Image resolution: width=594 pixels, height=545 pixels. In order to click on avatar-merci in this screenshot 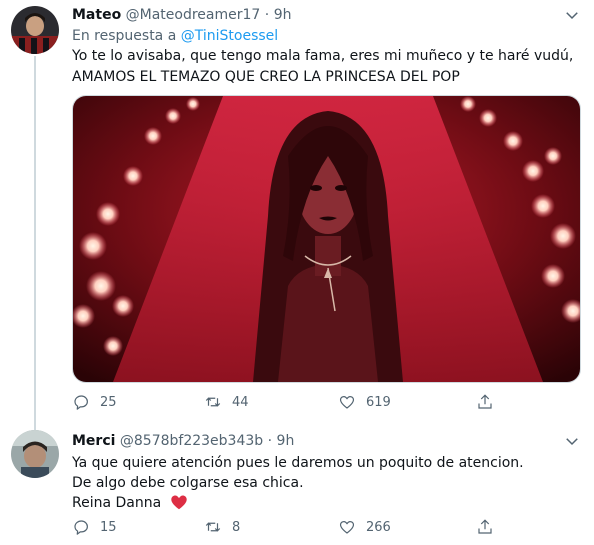, I will do `click(35, 454)`.